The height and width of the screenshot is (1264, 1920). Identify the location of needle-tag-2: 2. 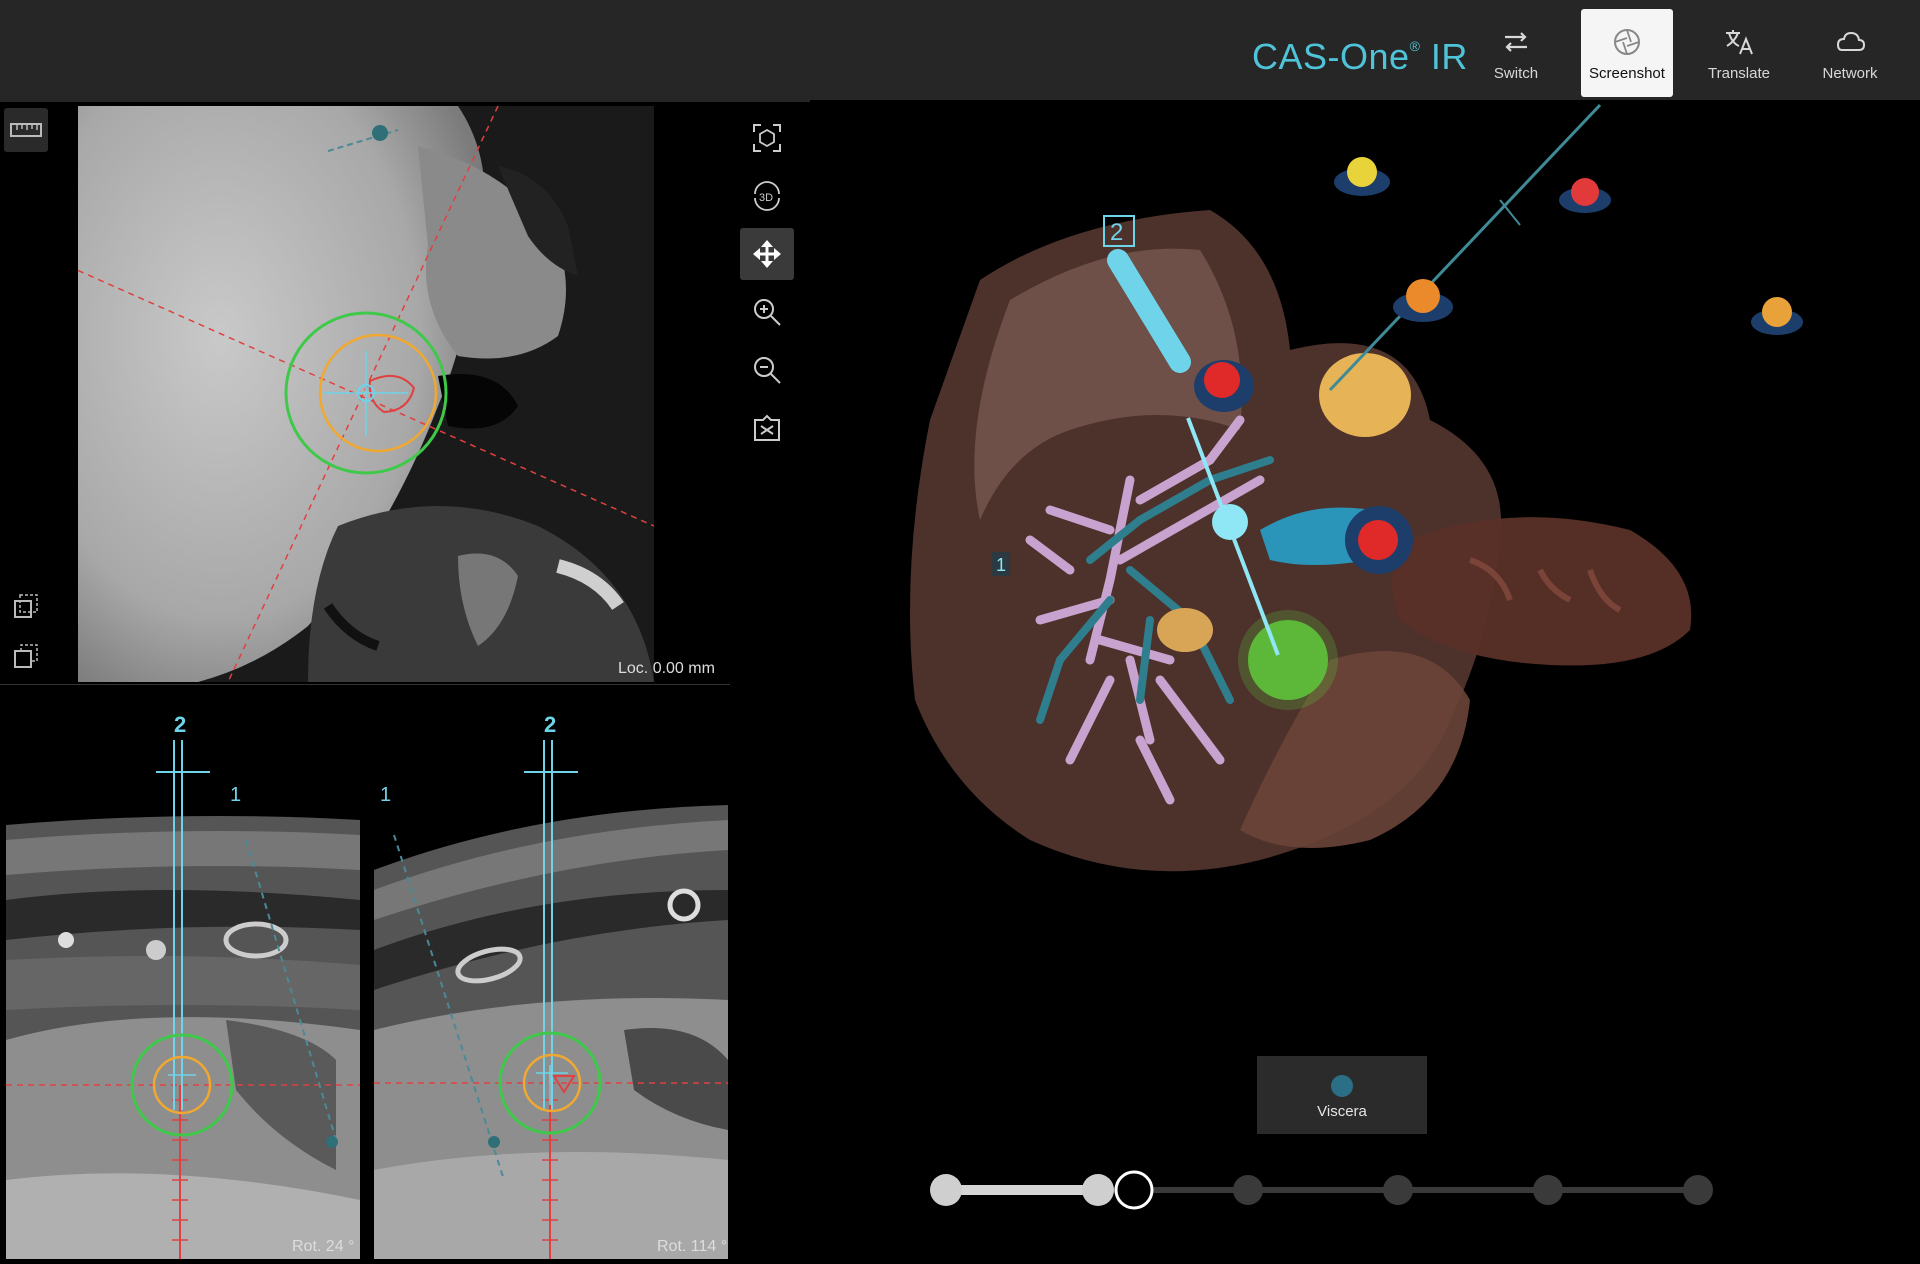
(1116, 232).